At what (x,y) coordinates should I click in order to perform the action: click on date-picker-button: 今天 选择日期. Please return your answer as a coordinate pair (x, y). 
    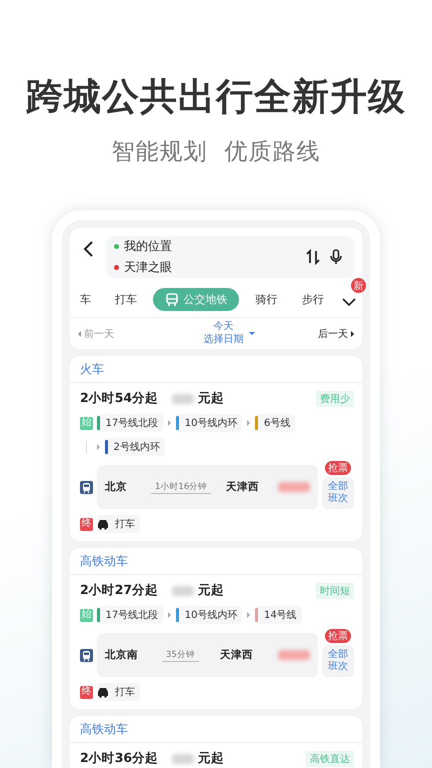
    Looking at the image, I should click on (229, 333).